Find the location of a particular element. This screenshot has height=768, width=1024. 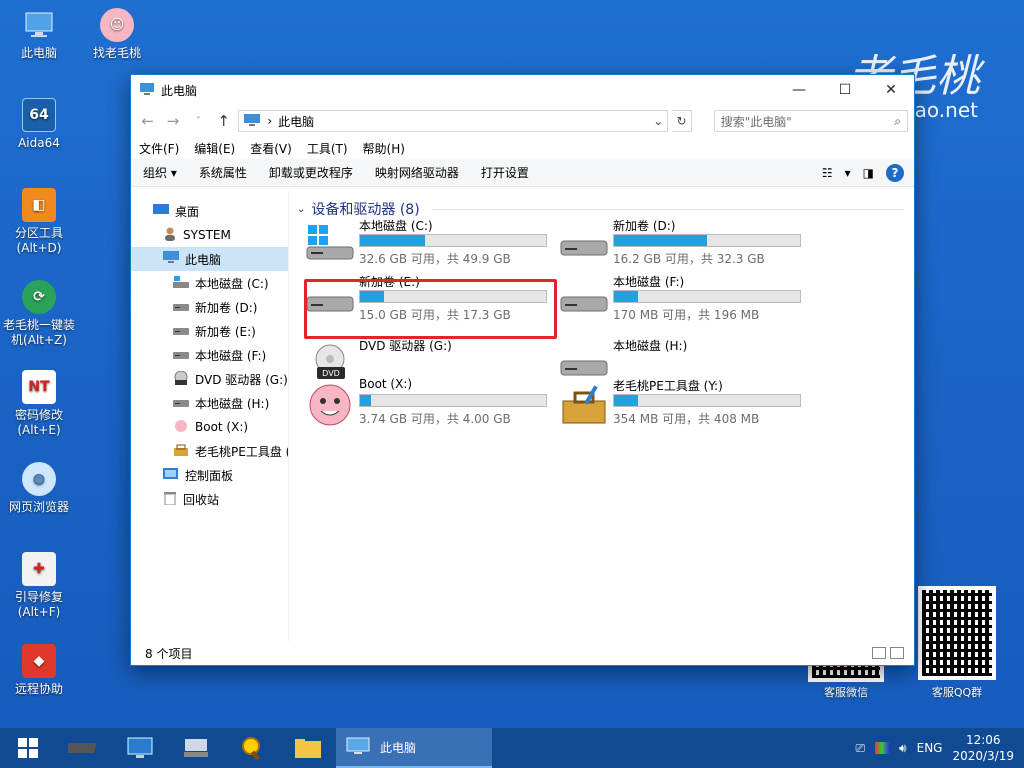

recycle-bin-icon is located at coordinates (170, 499).